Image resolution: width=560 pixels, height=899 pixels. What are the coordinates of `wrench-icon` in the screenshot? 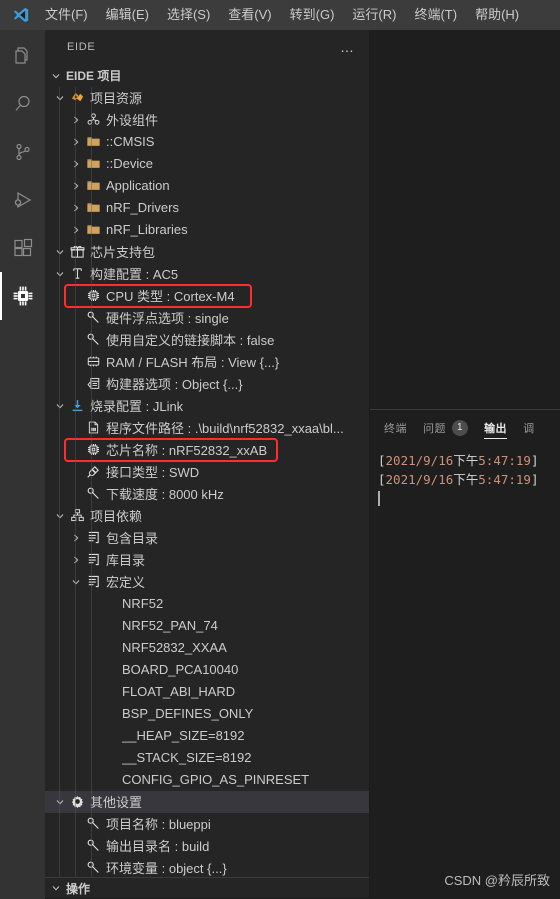 It's located at (93, 339).